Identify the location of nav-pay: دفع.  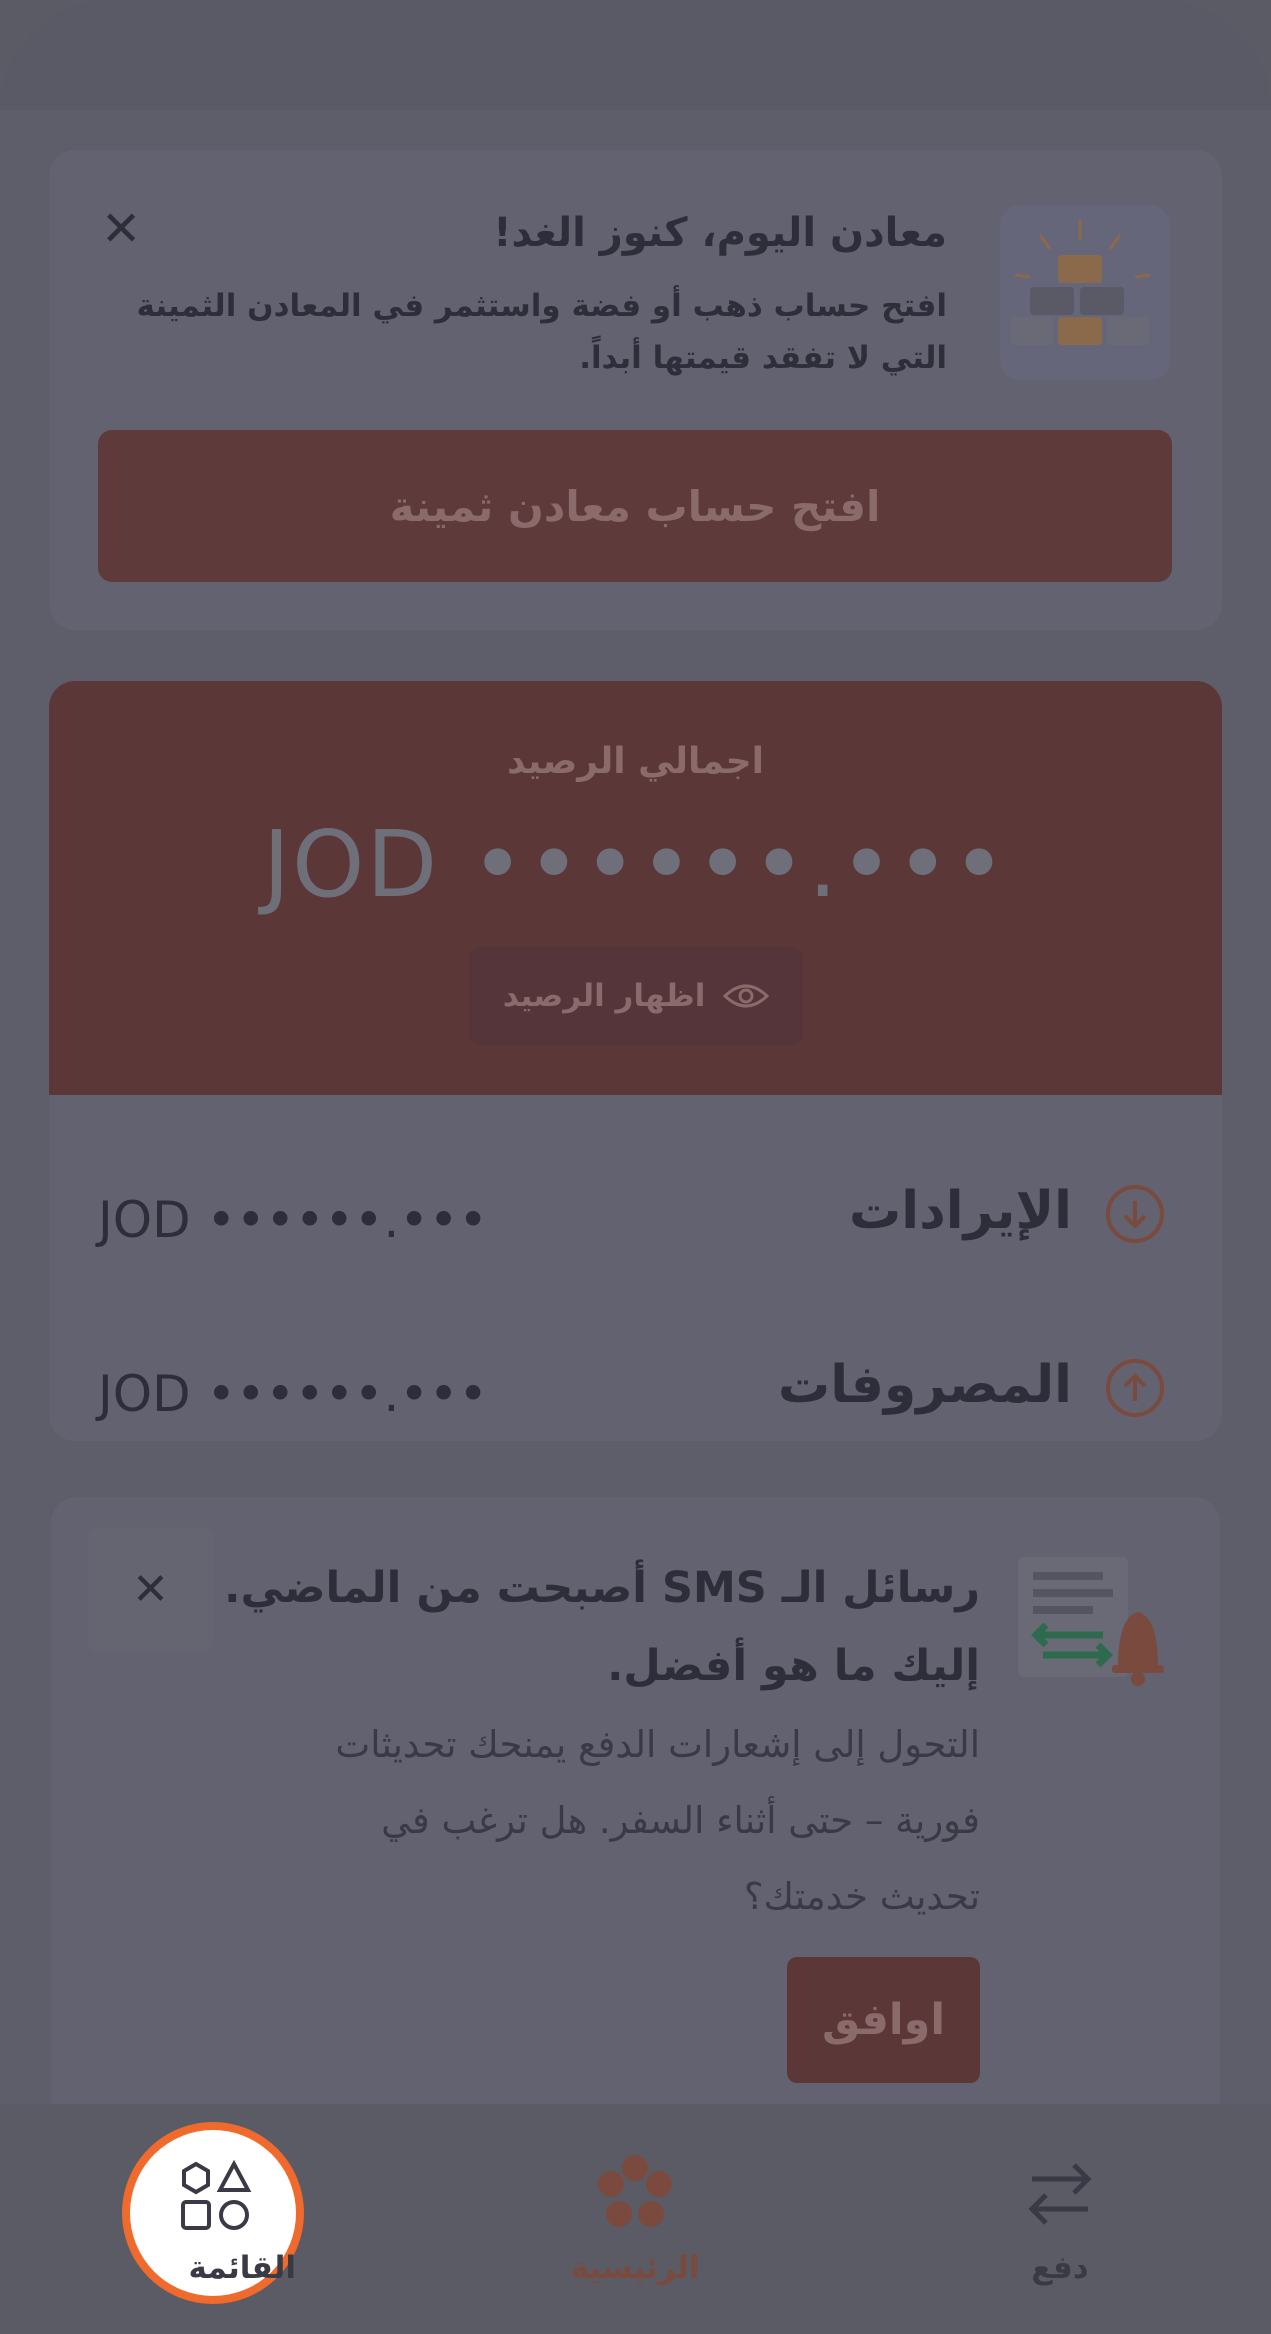
(1060, 2219).